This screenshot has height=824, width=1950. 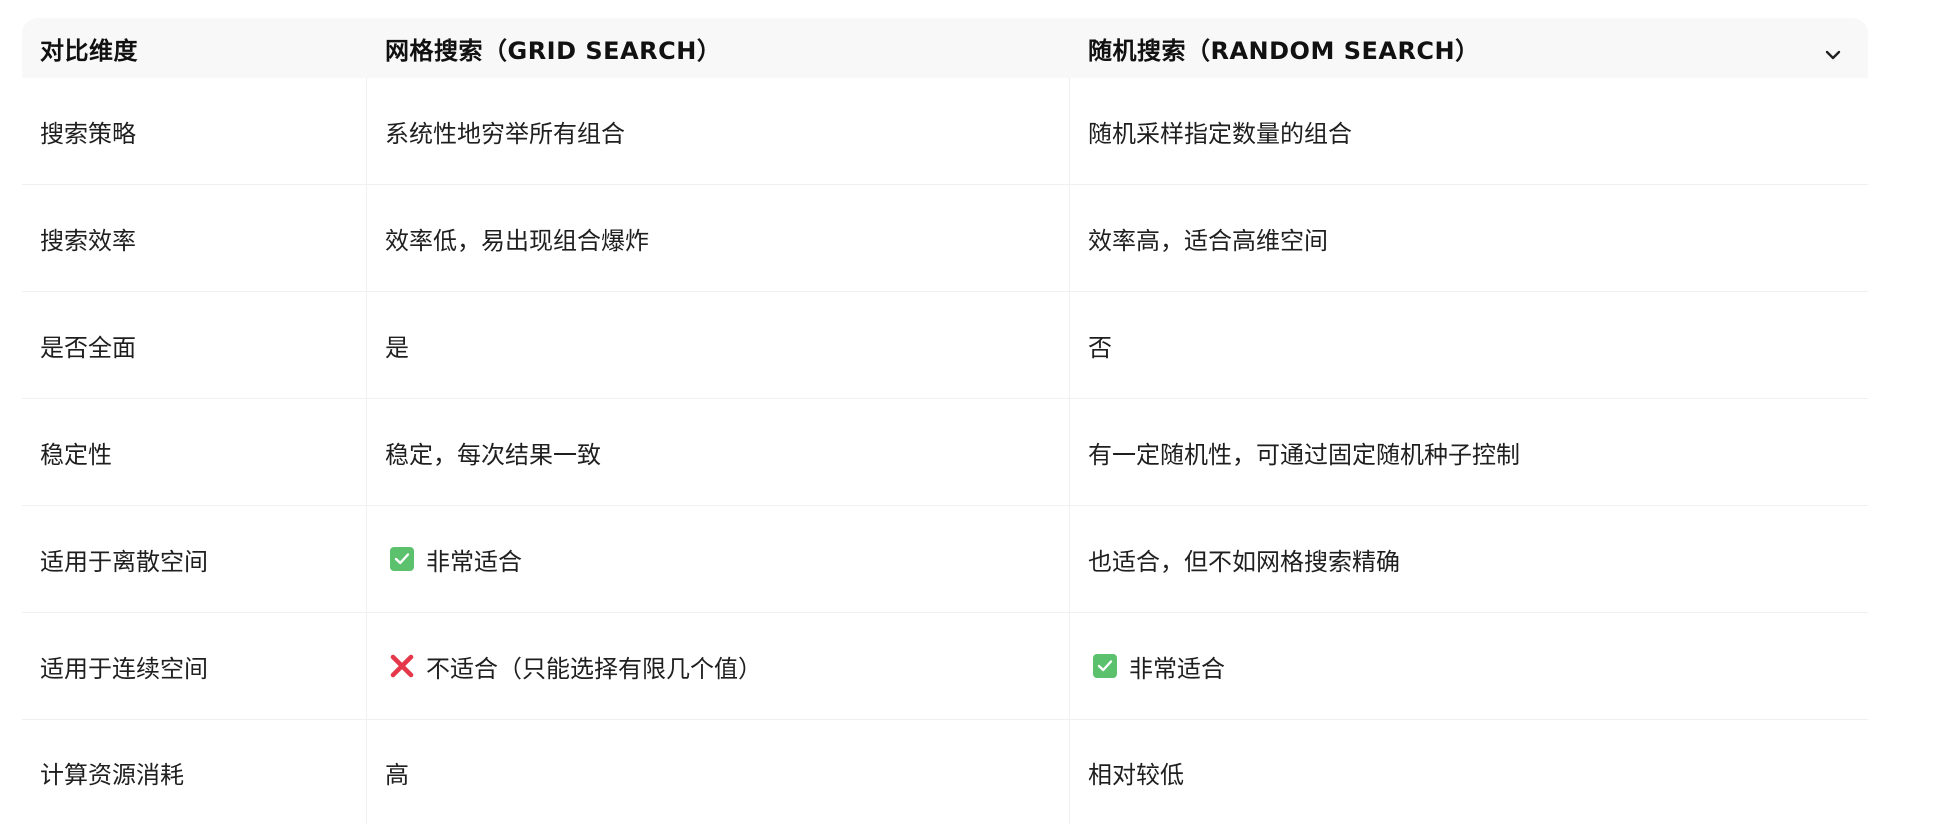 I want to click on chevron-down-icon, so click(x=1833, y=55).